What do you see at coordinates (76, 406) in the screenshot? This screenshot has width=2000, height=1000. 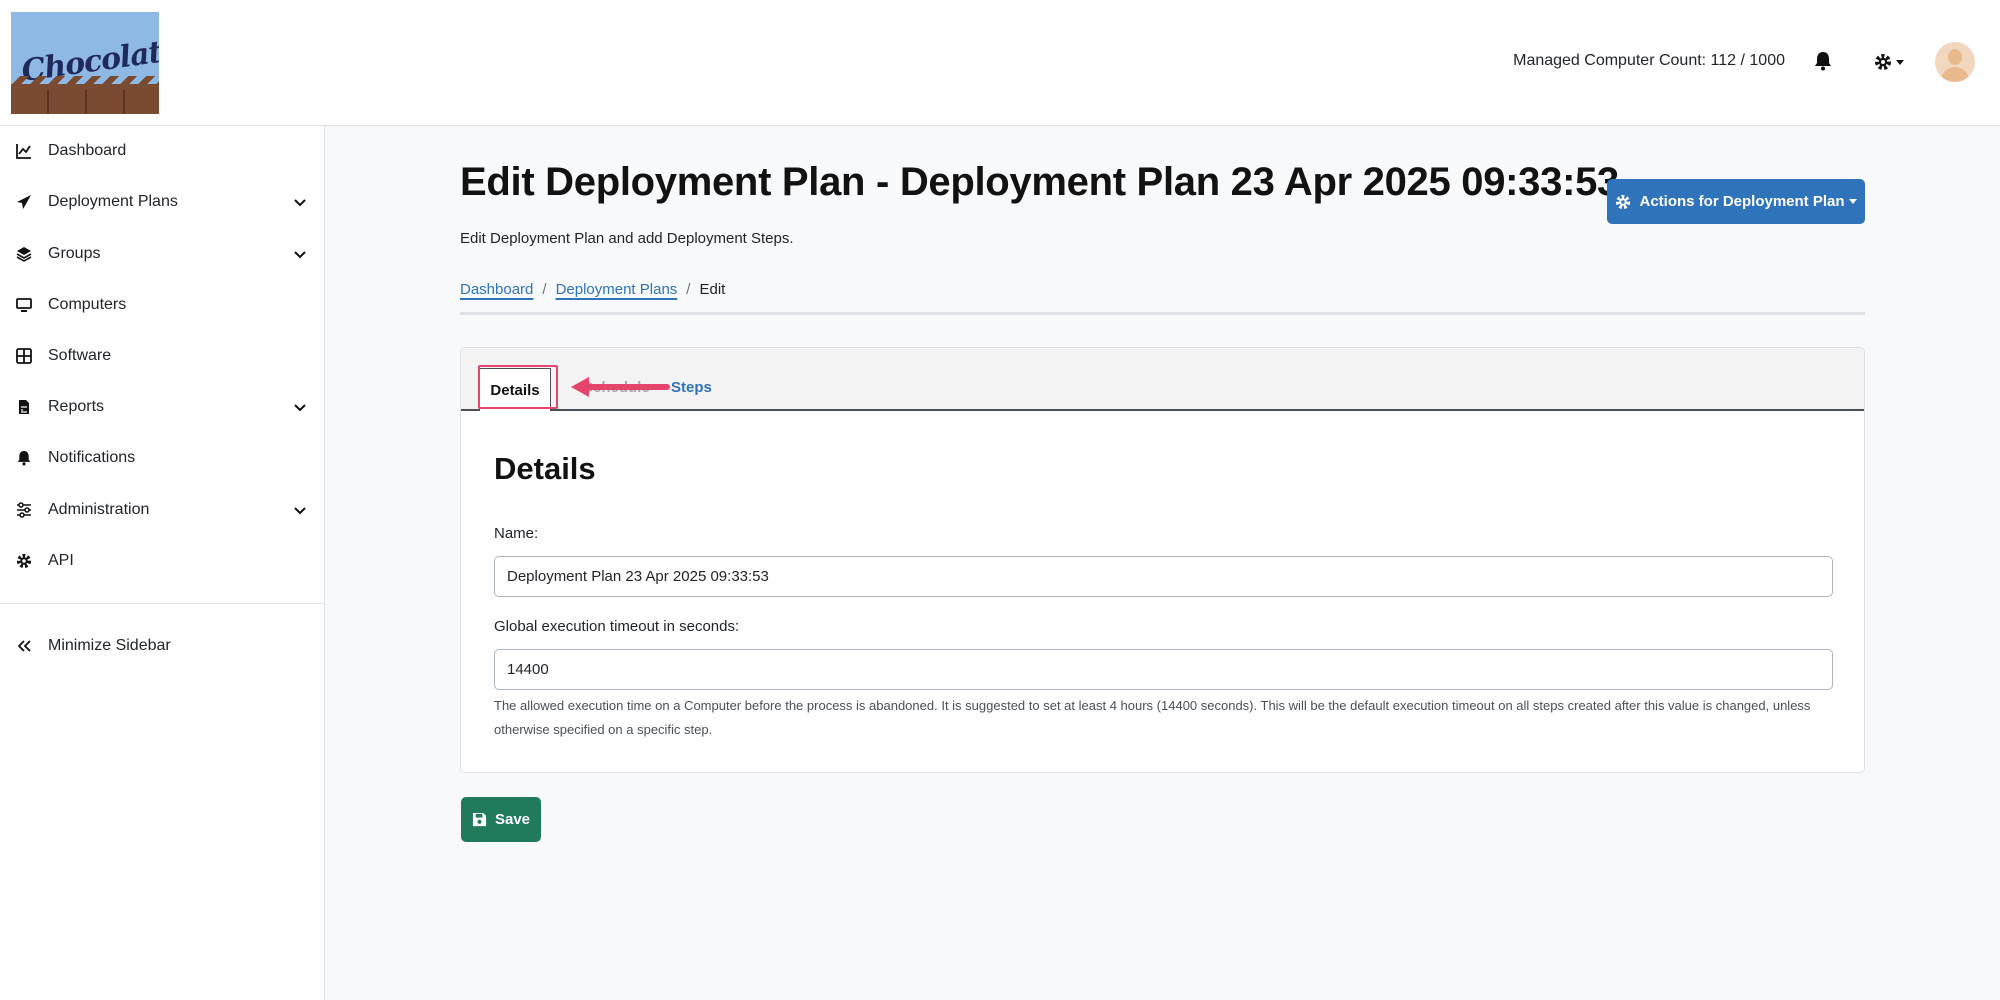 I see `sidebar-item-label: Reports` at bounding box center [76, 406].